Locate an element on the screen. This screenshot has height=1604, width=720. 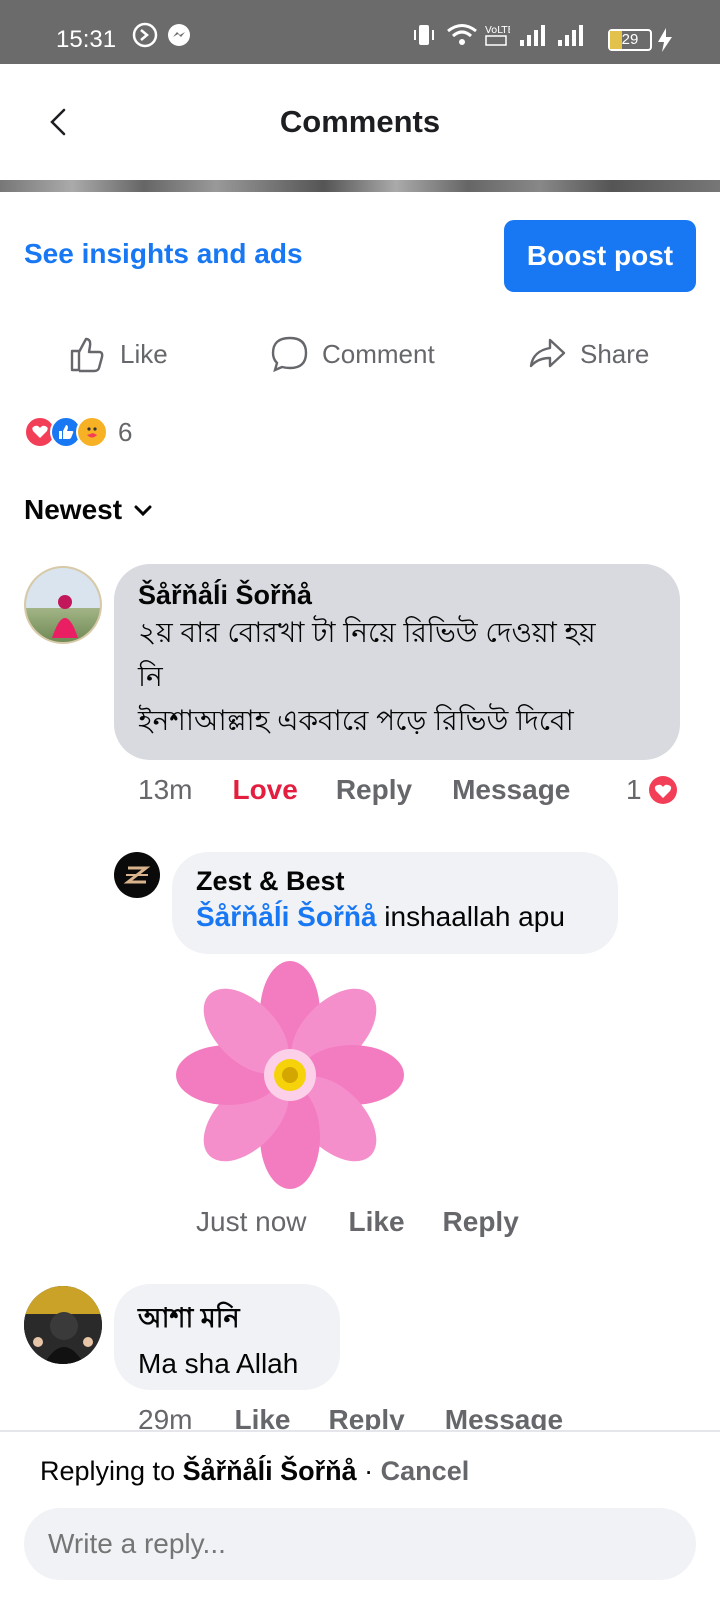
reply-meta: Just now Like Reply is located at coordinates (357, 1222).